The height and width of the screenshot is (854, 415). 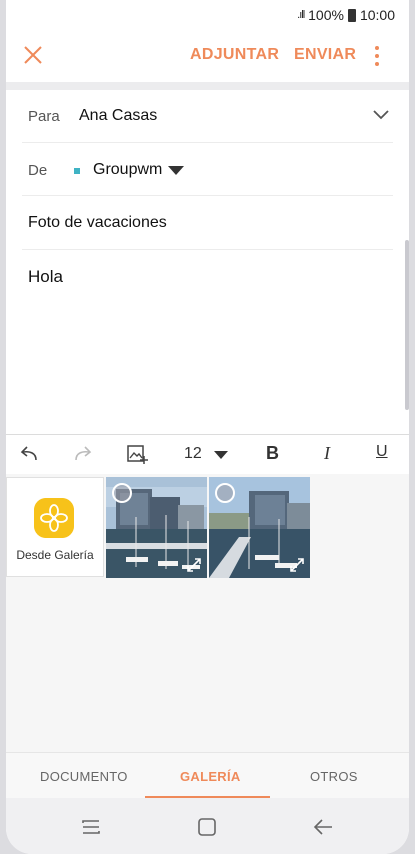 What do you see at coordinates (382, 454) in the screenshot?
I see `underline-button: U` at bounding box center [382, 454].